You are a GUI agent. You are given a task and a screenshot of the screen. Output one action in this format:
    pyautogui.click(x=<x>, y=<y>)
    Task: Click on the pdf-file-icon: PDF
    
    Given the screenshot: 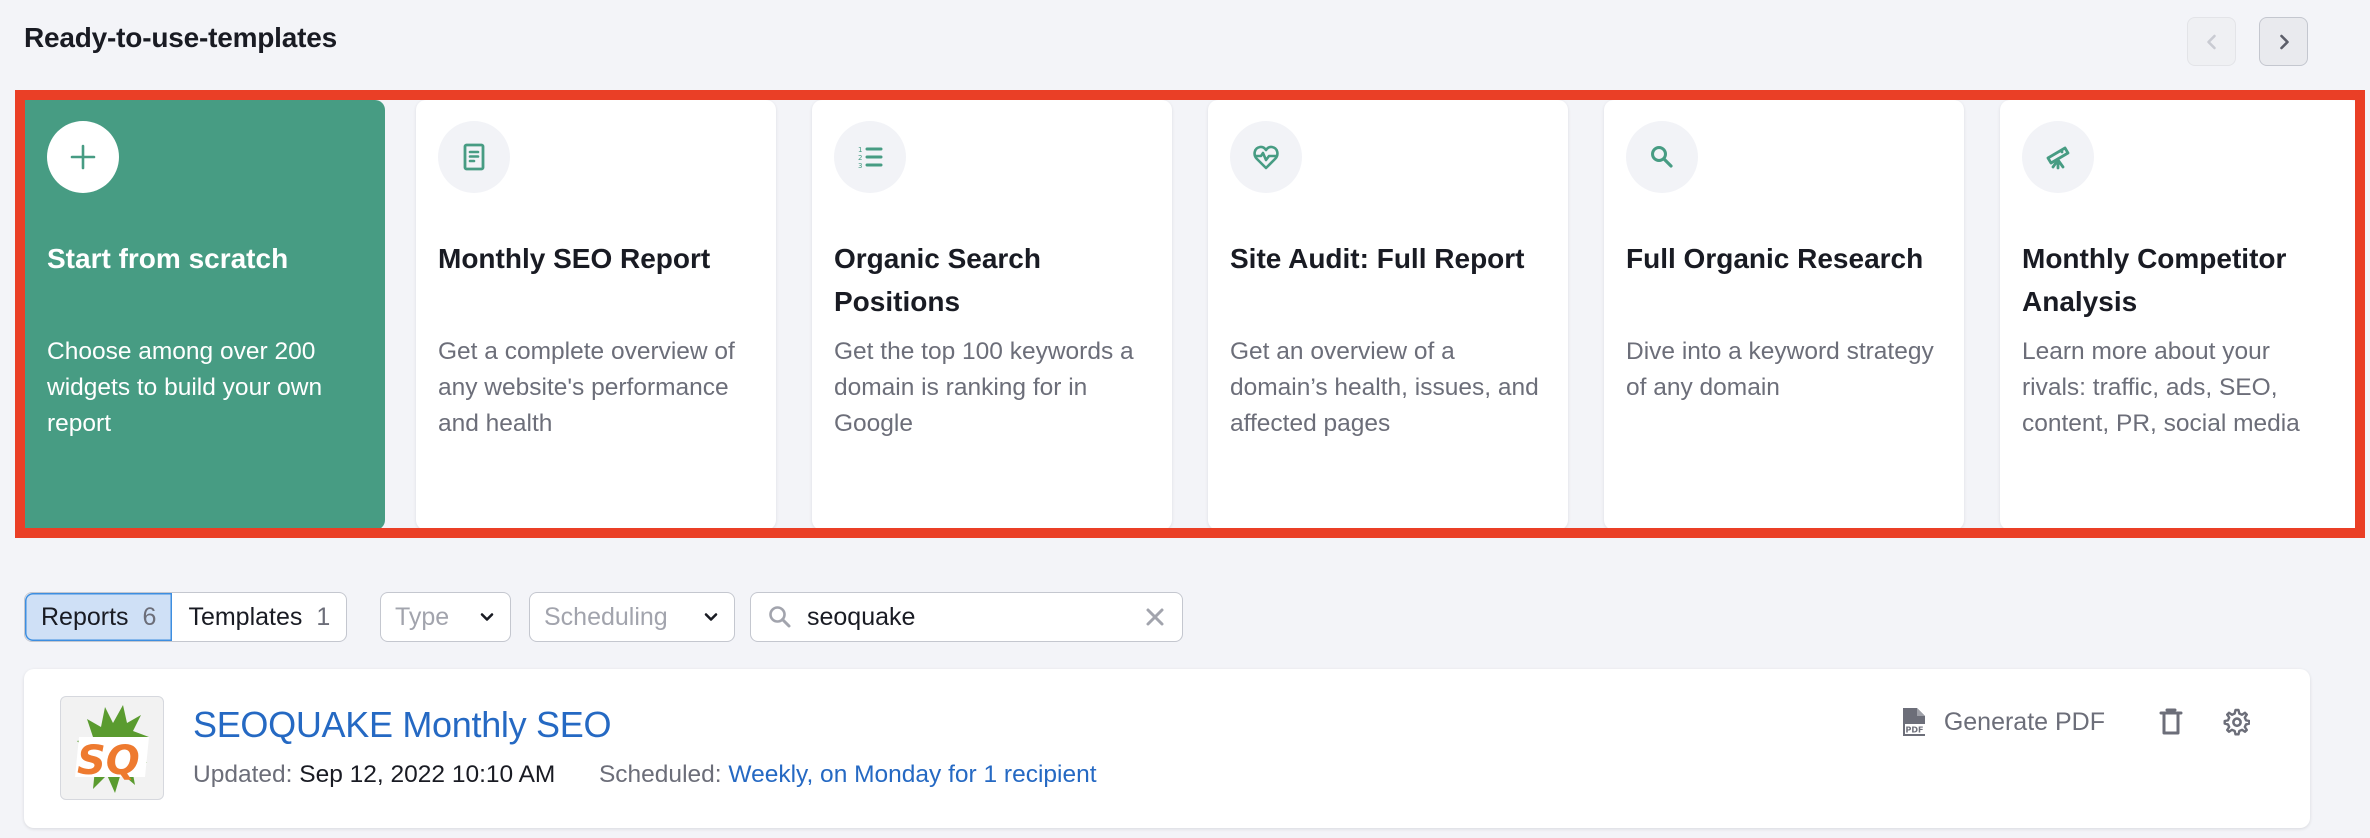 What is the action you would take?
    pyautogui.click(x=1913, y=722)
    